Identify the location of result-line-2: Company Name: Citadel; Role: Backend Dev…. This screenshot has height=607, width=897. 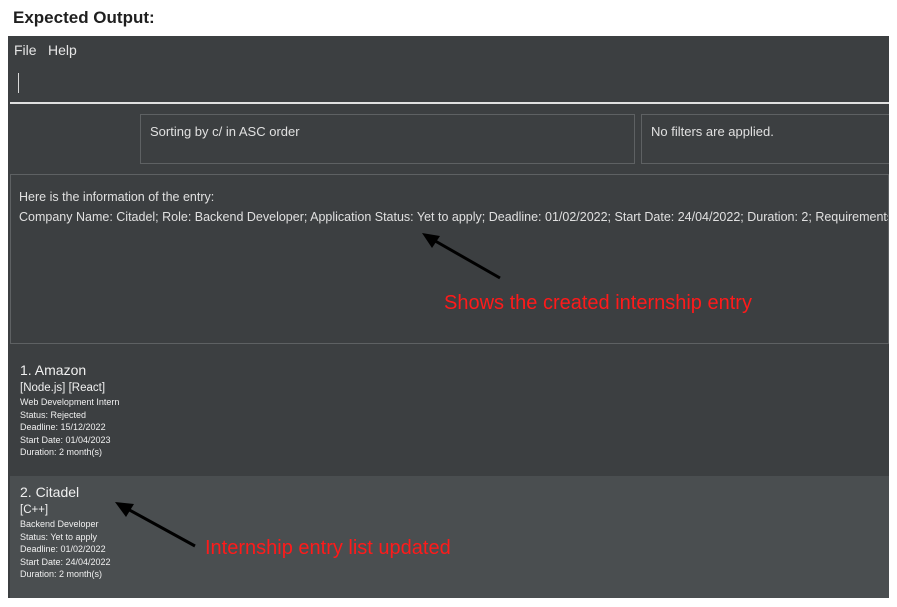
(454, 217).